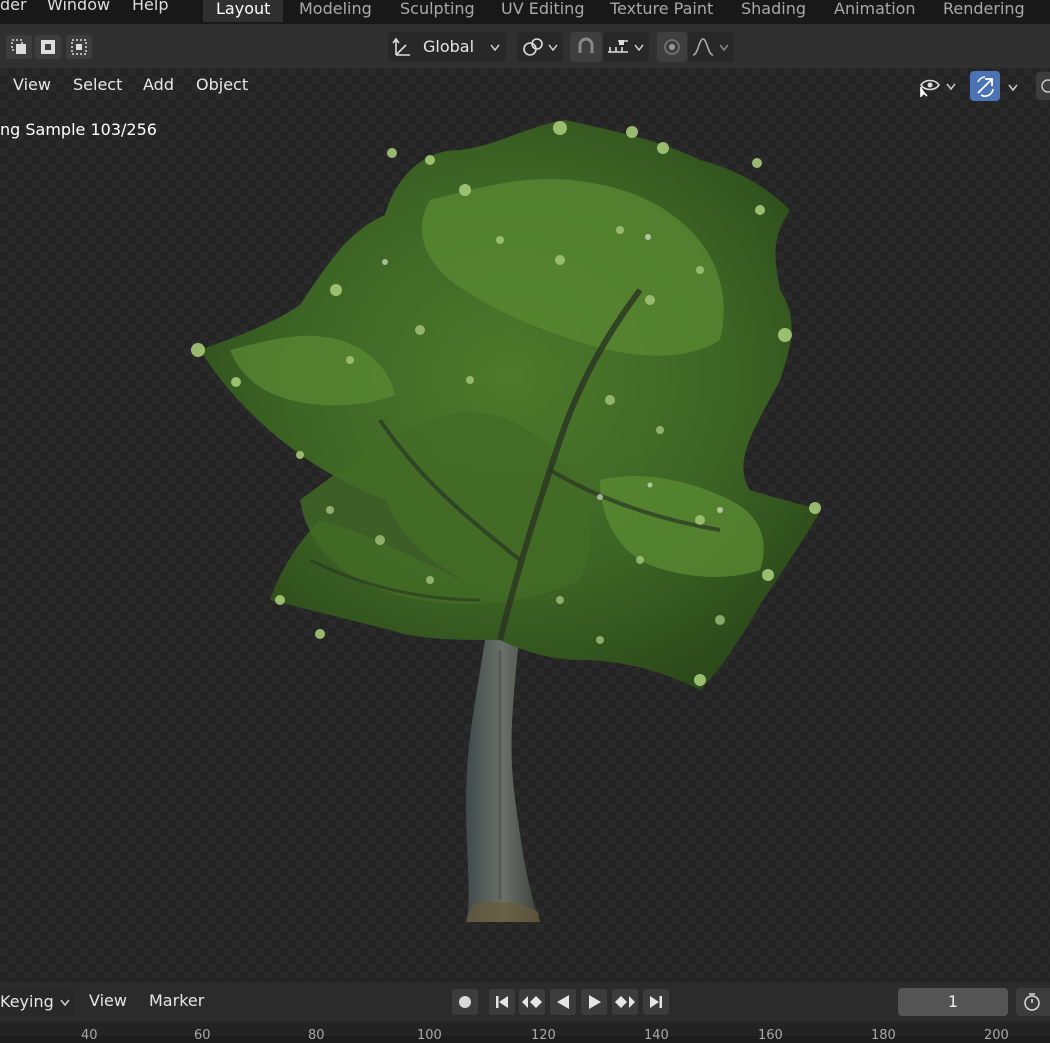 Image resolution: width=1050 pixels, height=1043 pixels. I want to click on tab-shading: Shading, so click(773, 11).